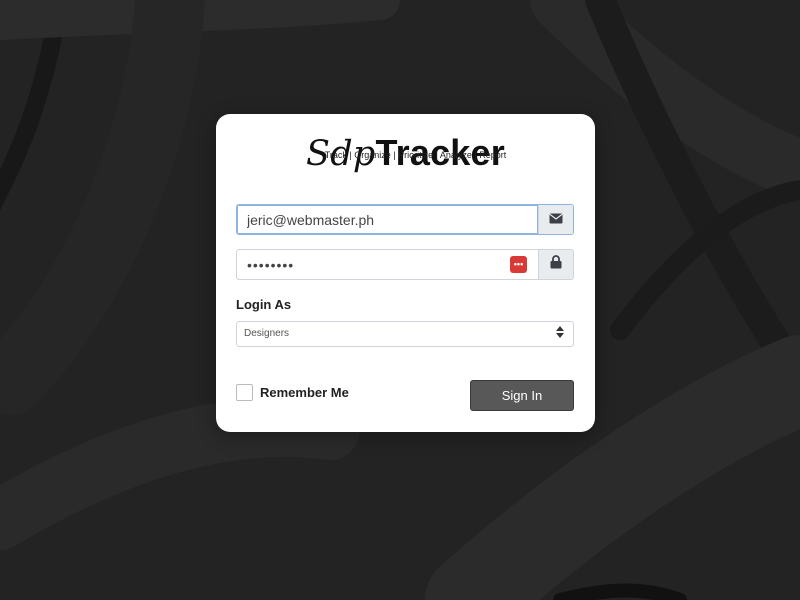 The width and height of the screenshot is (800, 600). I want to click on remember-me-label: Remember Me, so click(304, 392).